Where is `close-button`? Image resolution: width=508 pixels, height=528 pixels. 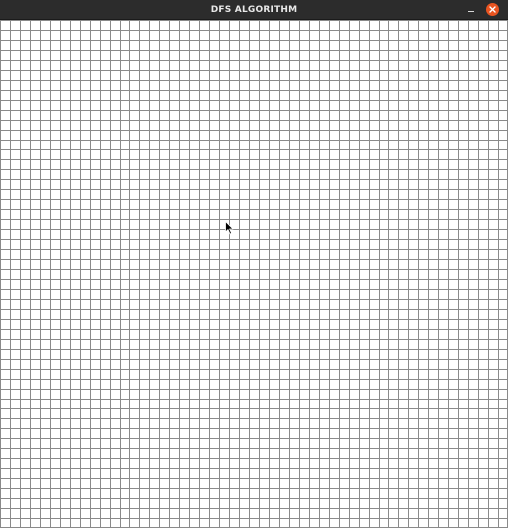 close-button is located at coordinates (492, 9).